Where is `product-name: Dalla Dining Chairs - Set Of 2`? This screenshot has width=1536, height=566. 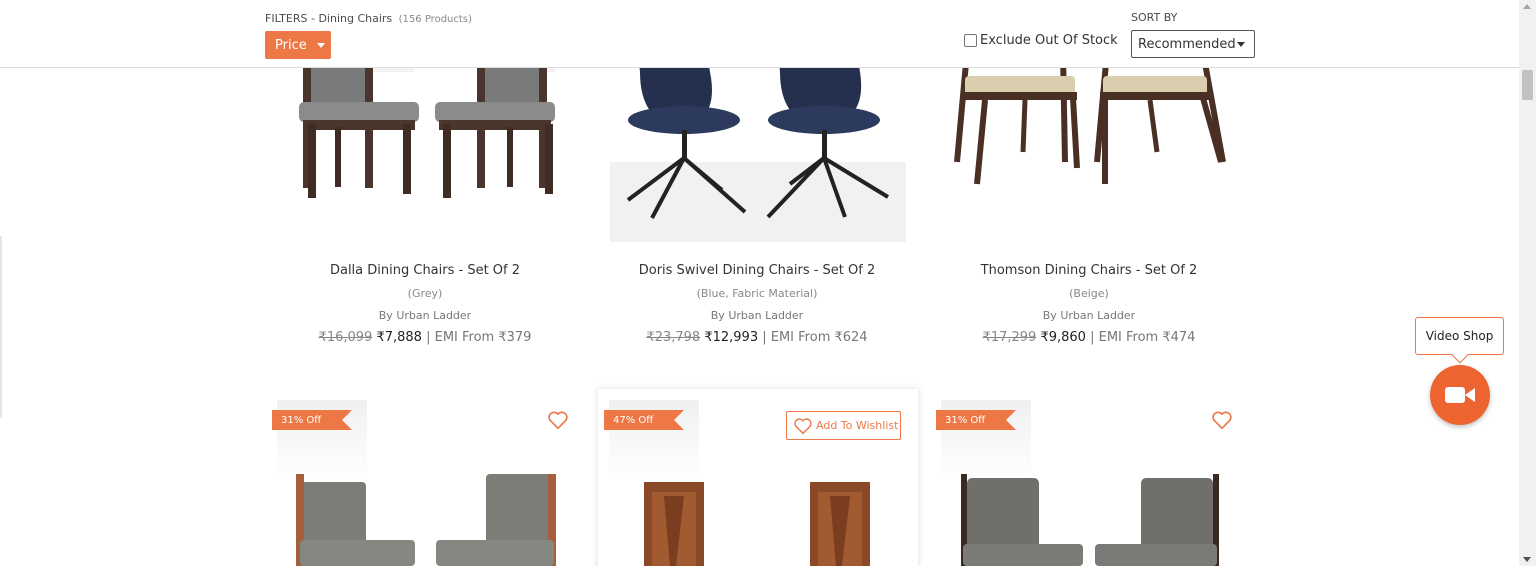 product-name: Dalla Dining Chairs - Set Of 2 is located at coordinates (425, 270).